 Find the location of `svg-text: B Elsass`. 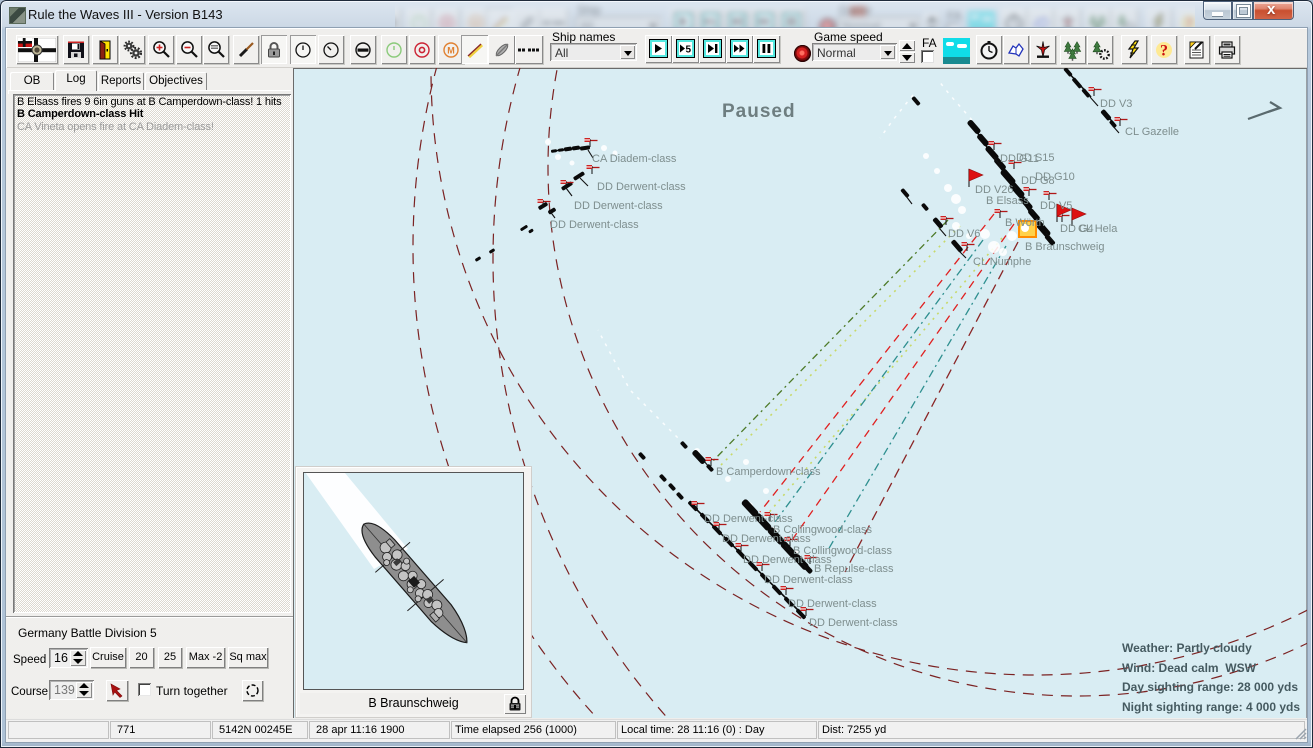

svg-text: B Elsass is located at coordinates (1007, 201).